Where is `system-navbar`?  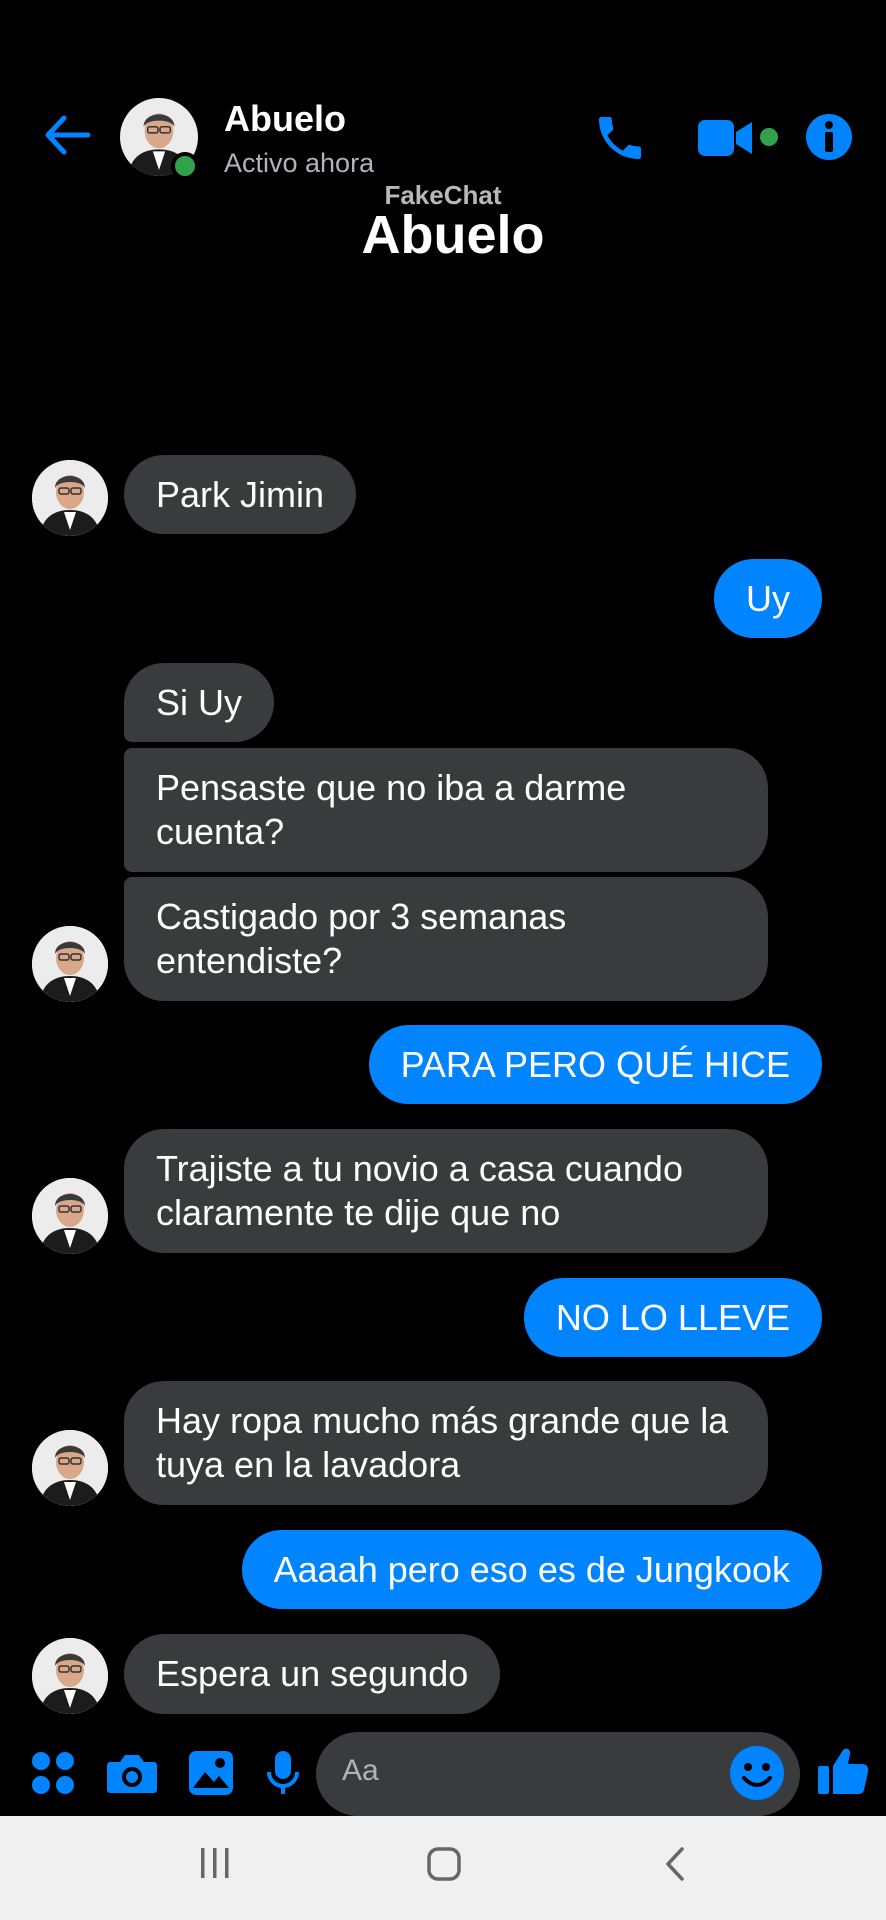 system-navbar is located at coordinates (443, 1868).